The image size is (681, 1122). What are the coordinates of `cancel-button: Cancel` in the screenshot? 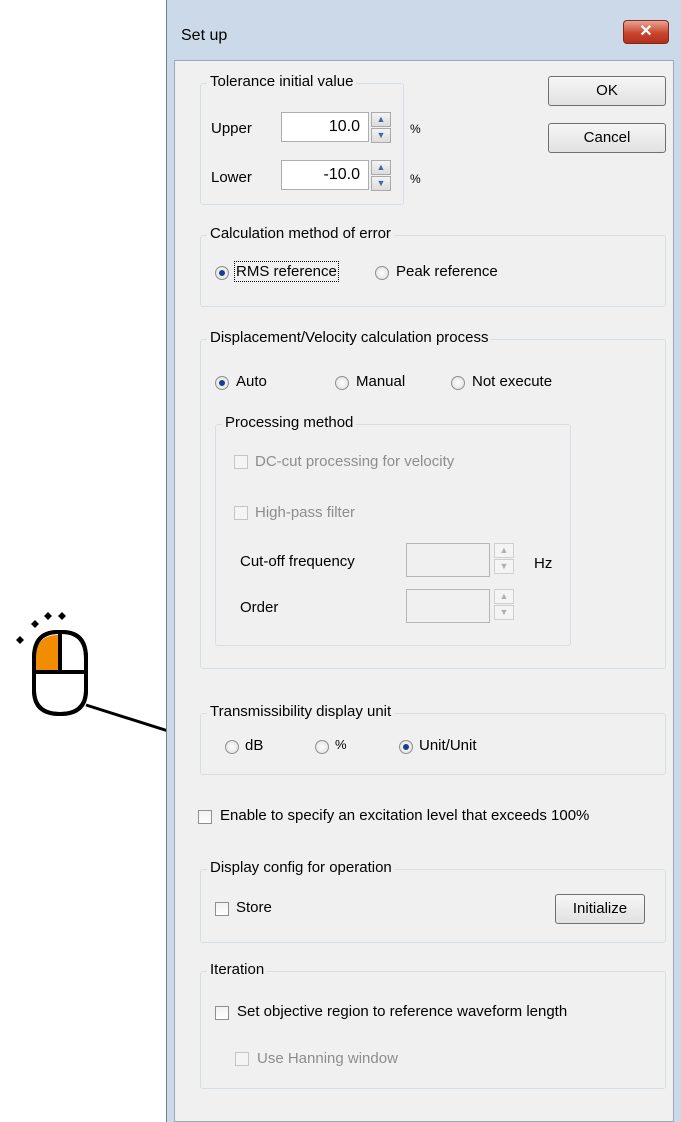 It's located at (607, 138).